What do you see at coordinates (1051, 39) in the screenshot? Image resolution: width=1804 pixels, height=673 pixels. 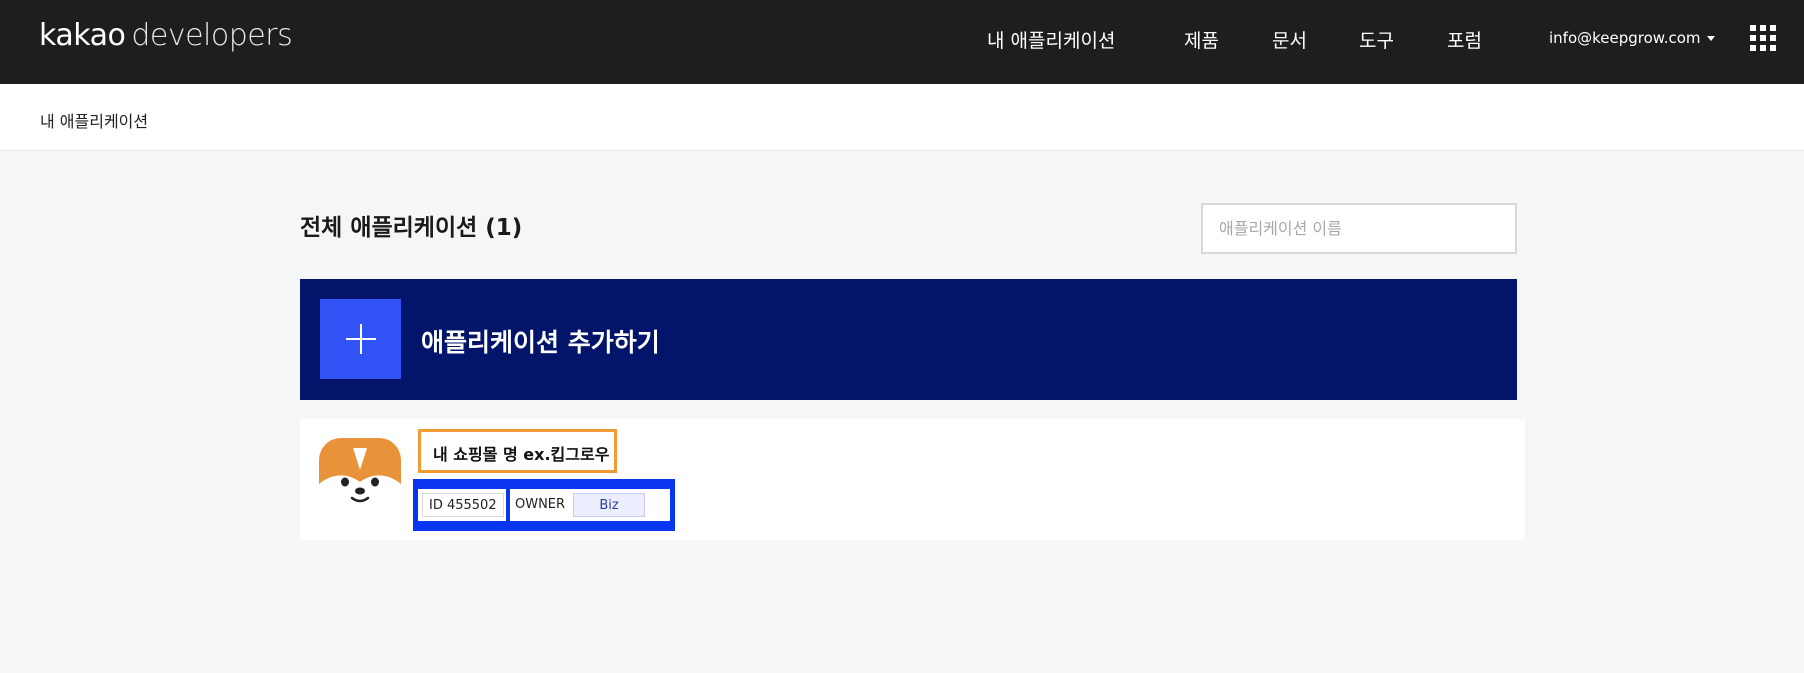 I see `nav-my-applications: 내 애플리케이션` at bounding box center [1051, 39].